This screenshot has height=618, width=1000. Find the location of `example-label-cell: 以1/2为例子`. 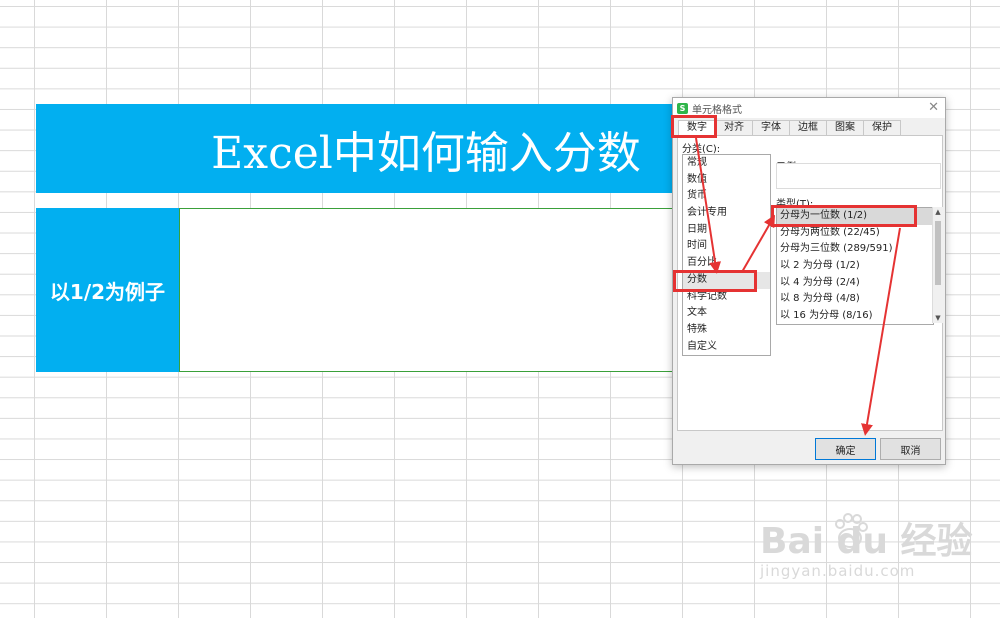

example-label-cell: 以1/2为例子 is located at coordinates (107, 290).